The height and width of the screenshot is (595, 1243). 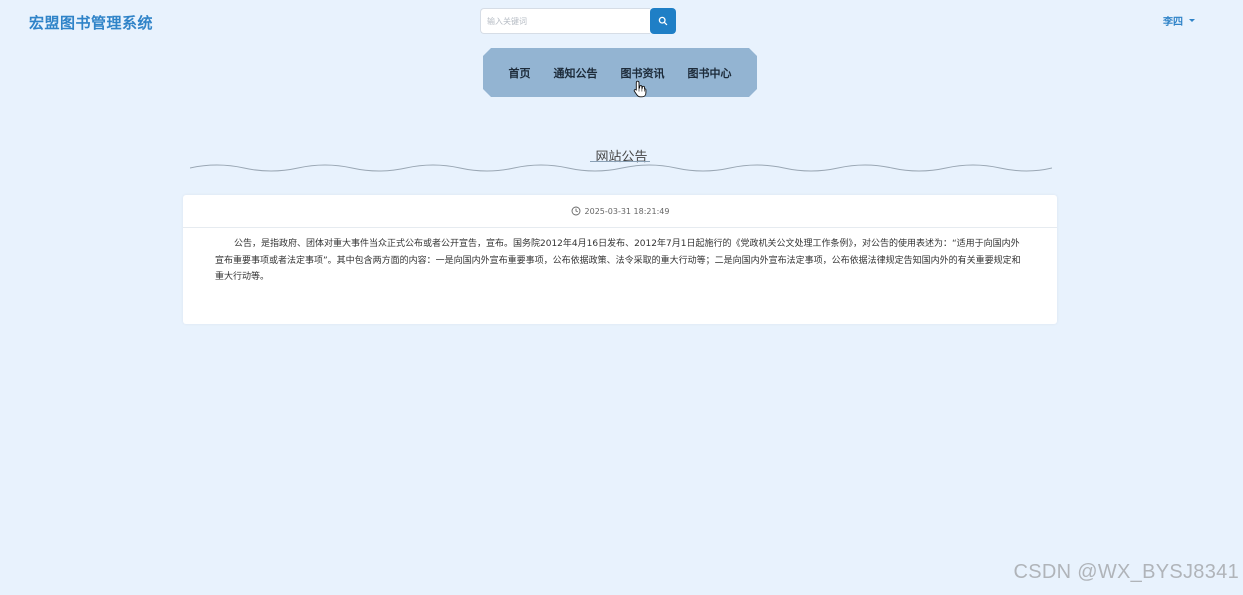 What do you see at coordinates (576, 73) in the screenshot?
I see `nav-item-notices: 通知公告` at bounding box center [576, 73].